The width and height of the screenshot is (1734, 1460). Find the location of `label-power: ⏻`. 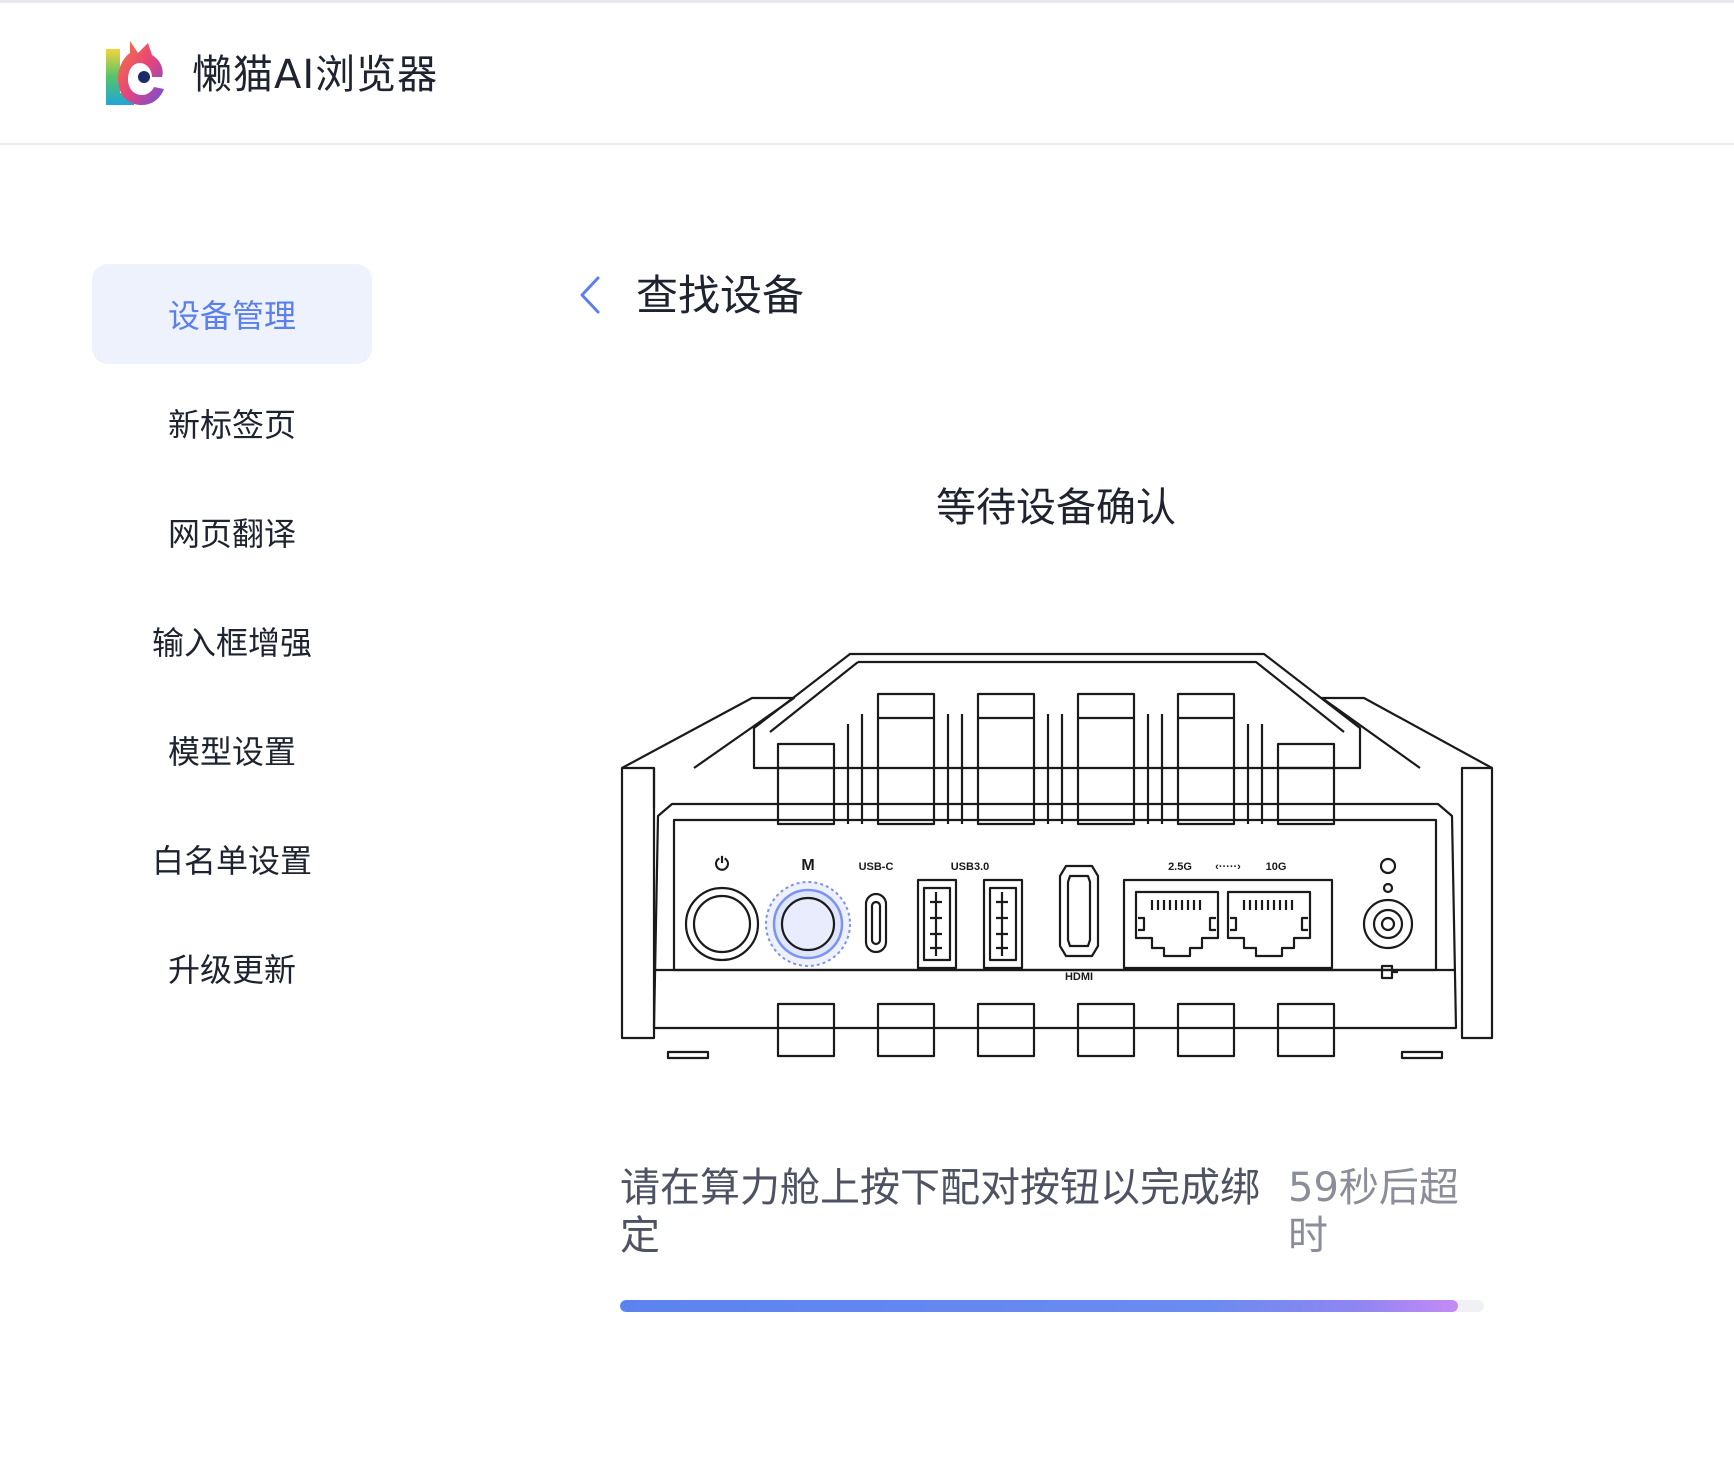

label-power: ⏻ is located at coordinates (722, 864).